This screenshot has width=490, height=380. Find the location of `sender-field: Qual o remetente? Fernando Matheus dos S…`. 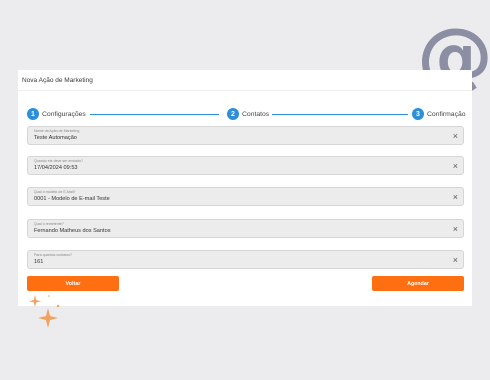

sender-field: Qual o remetente? Fernando Matheus dos S… is located at coordinates (245, 228).